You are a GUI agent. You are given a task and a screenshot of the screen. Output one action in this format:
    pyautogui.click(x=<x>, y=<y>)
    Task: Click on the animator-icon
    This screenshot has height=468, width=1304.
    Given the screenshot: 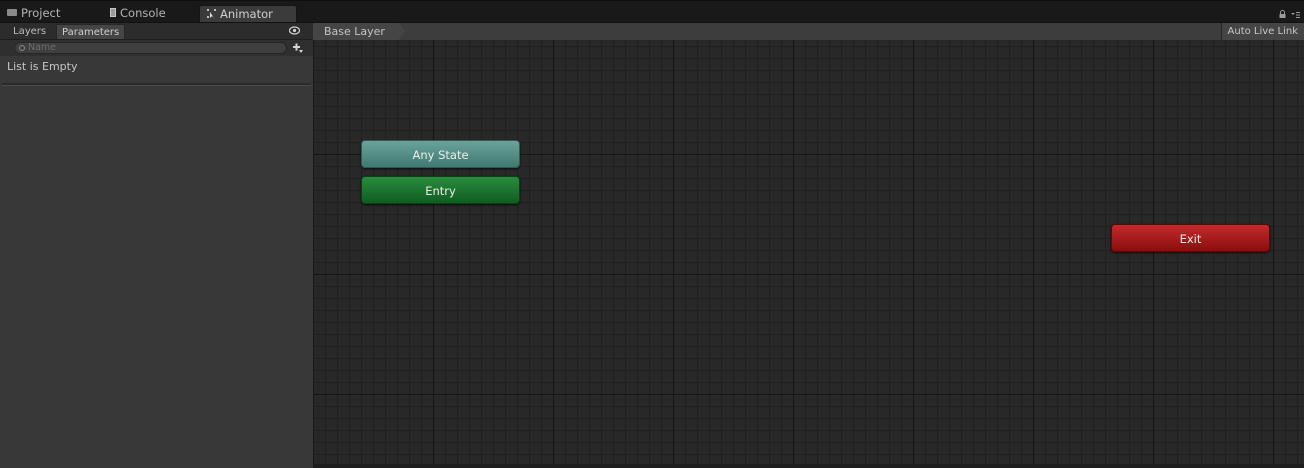 What is the action you would take?
    pyautogui.click(x=211, y=13)
    